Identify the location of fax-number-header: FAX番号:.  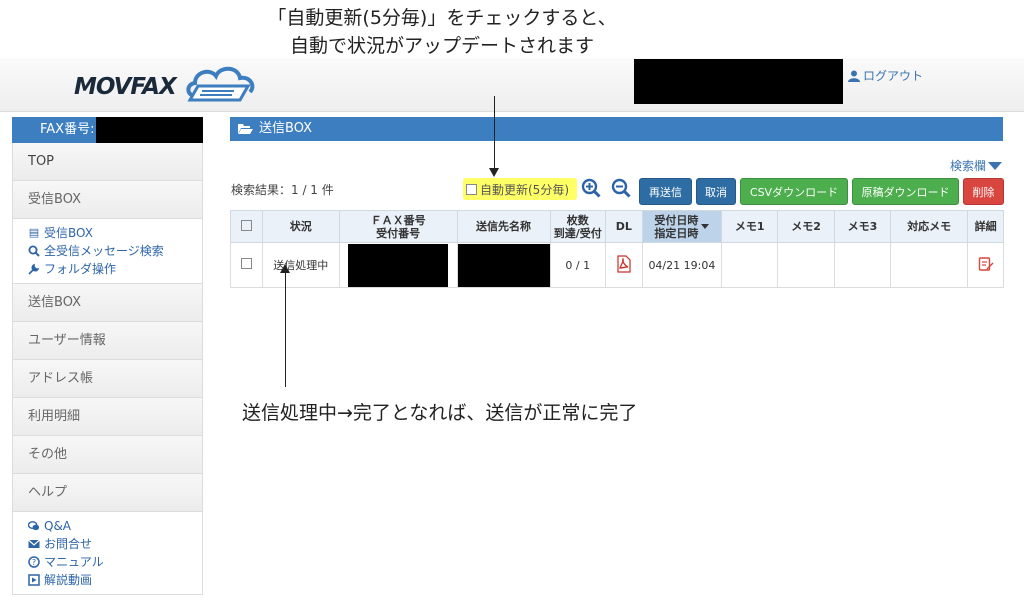
(107, 130).